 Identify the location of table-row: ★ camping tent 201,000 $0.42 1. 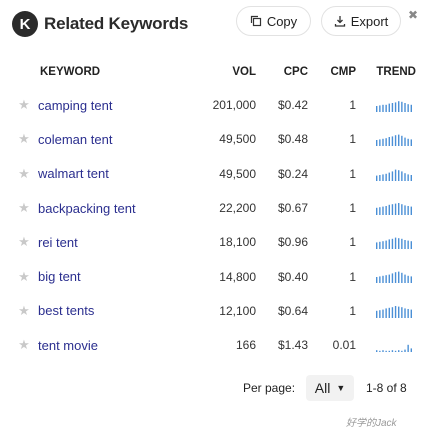
(213, 105).